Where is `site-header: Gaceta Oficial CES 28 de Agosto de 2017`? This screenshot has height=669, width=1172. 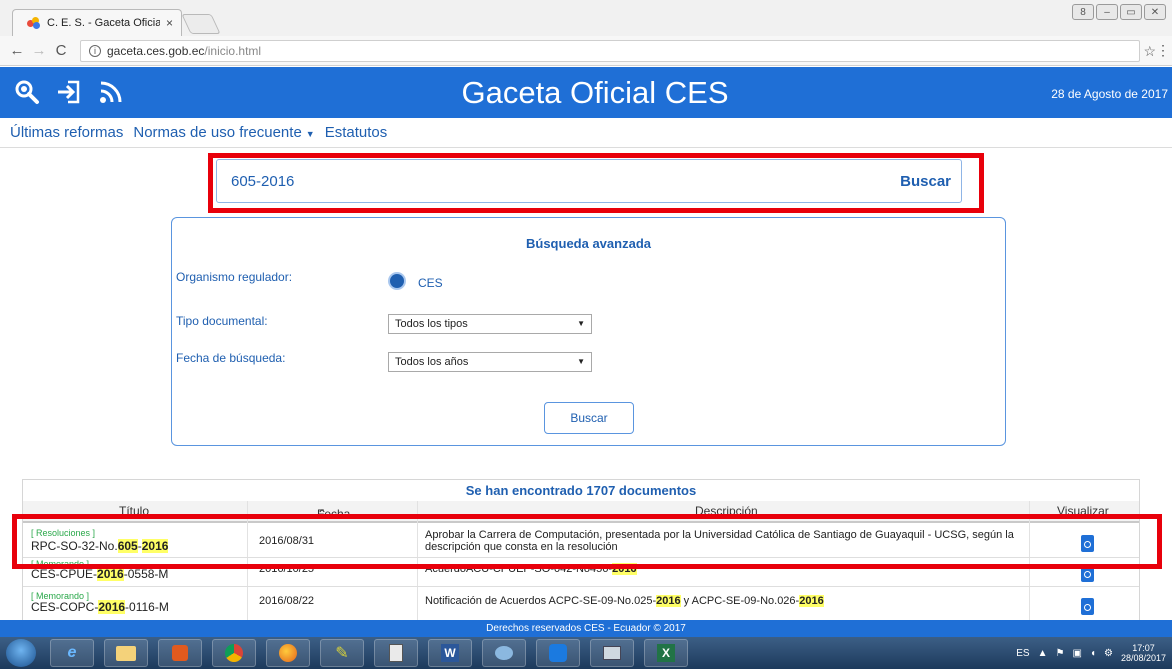
site-header: Gaceta Oficial CES 28 de Agosto de 2017 is located at coordinates (586, 92).